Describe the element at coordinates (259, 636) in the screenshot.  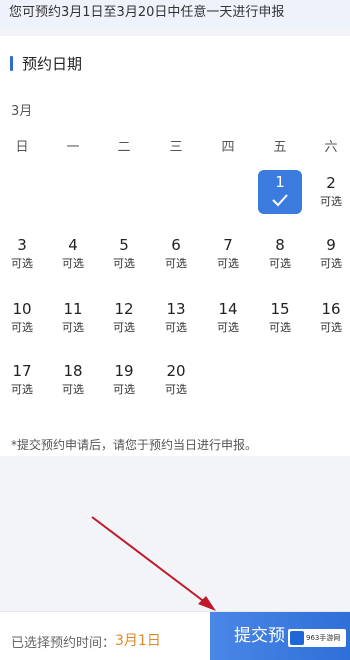
I see `submit-button-label: 提交预` at that location.